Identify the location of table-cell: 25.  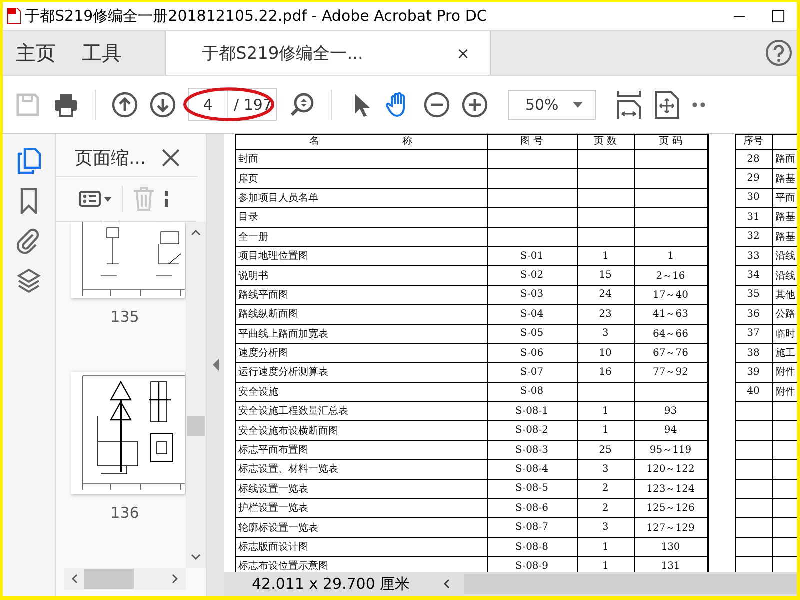
(605, 450).